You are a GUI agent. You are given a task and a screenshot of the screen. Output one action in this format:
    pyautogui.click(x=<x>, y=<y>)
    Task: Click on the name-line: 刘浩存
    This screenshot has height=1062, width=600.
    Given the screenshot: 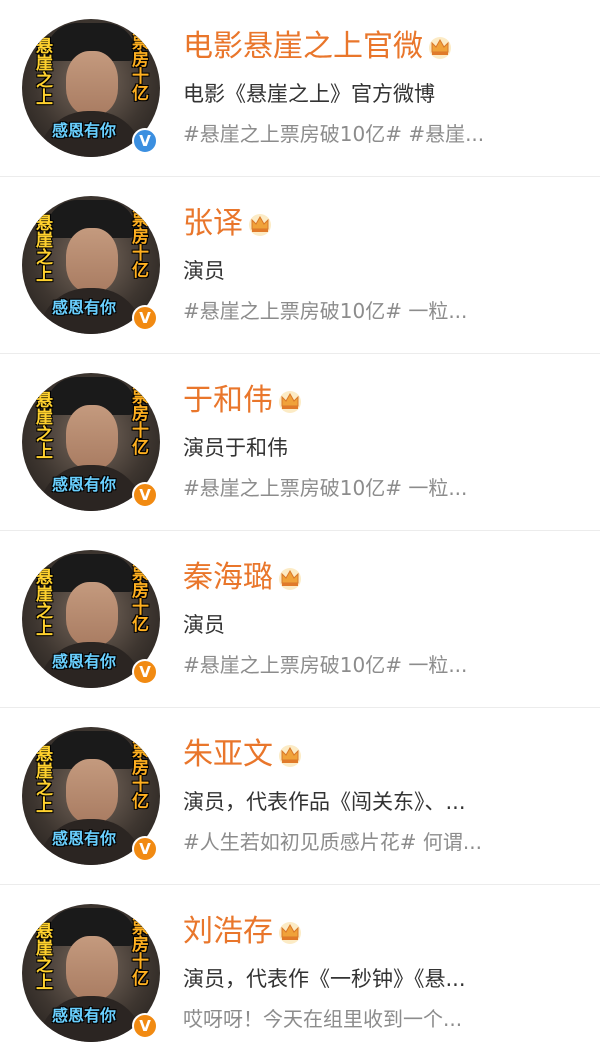 What is the action you would take?
    pyautogui.click(x=243, y=932)
    